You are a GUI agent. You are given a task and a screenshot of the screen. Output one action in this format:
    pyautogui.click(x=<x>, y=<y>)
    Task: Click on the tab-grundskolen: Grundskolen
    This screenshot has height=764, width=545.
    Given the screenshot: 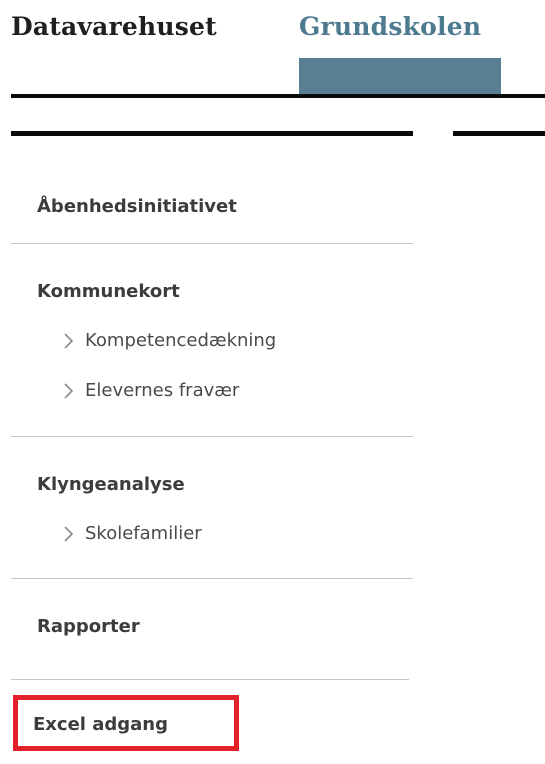 What is the action you would take?
    pyautogui.click(x=390, y=26)
    